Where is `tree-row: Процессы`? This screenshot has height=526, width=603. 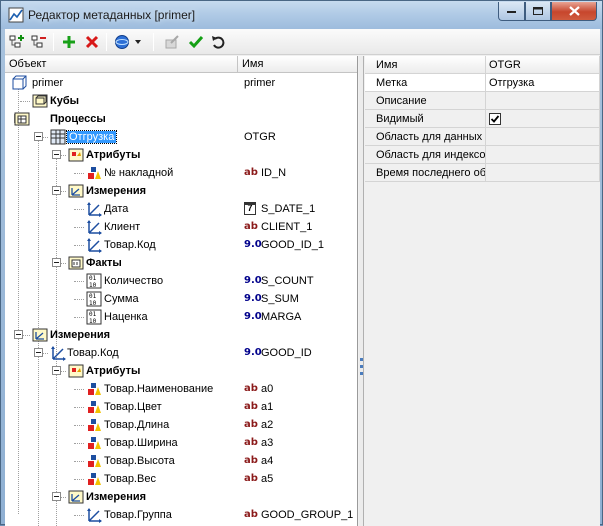 tree-row: Процессы is located at coordinates (181, 119).